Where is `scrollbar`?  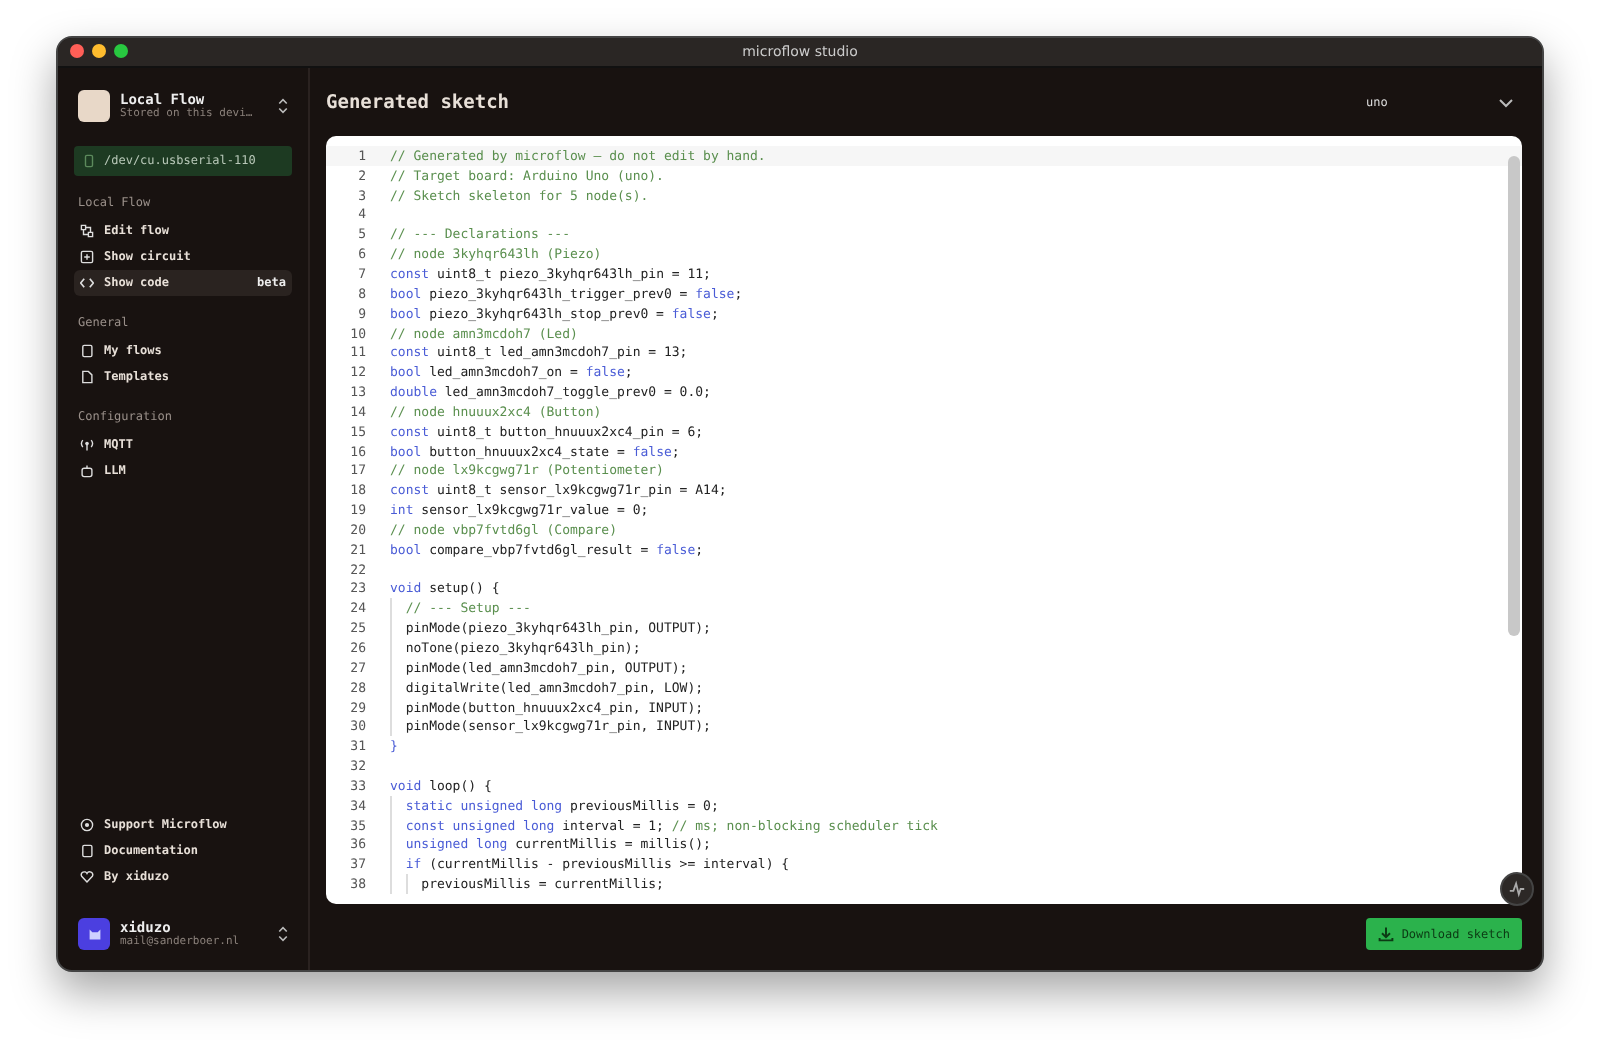 scrollbar is located at coordinates (1514, 396).